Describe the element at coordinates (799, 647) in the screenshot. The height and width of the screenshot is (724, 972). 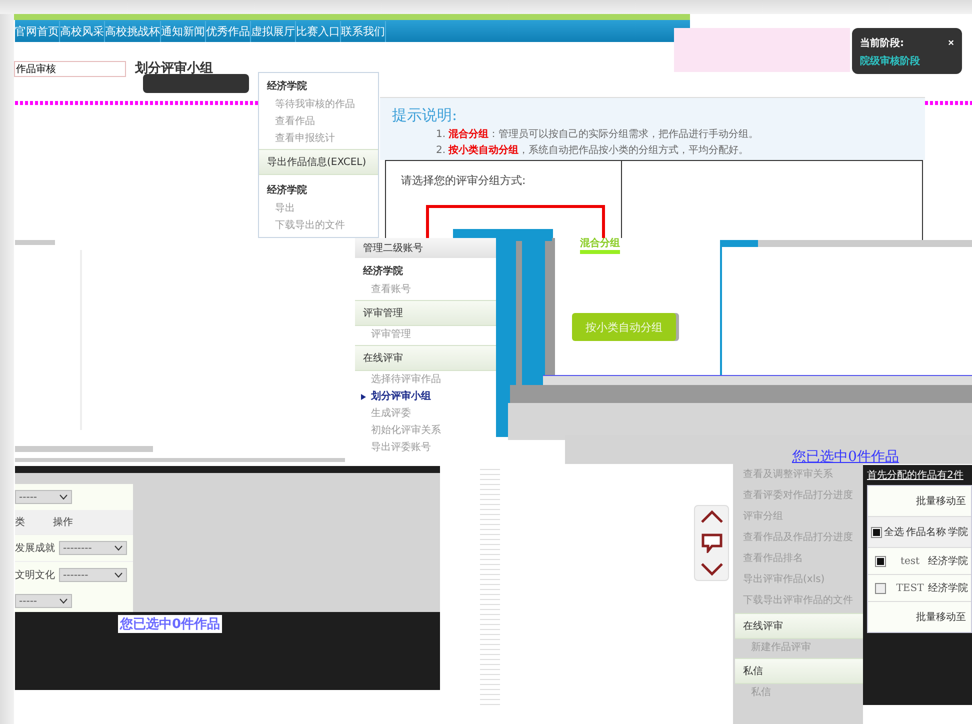
I see `menu-item: 新建作品评审` at that location.